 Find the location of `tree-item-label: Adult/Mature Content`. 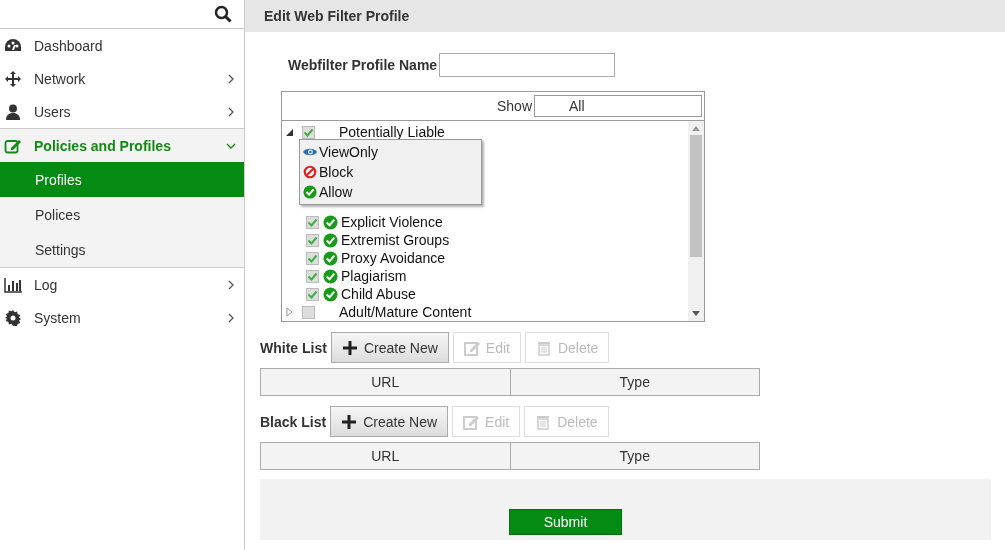

tree-item-label: Adult/Mature Content is located at coordinates (405, 312).